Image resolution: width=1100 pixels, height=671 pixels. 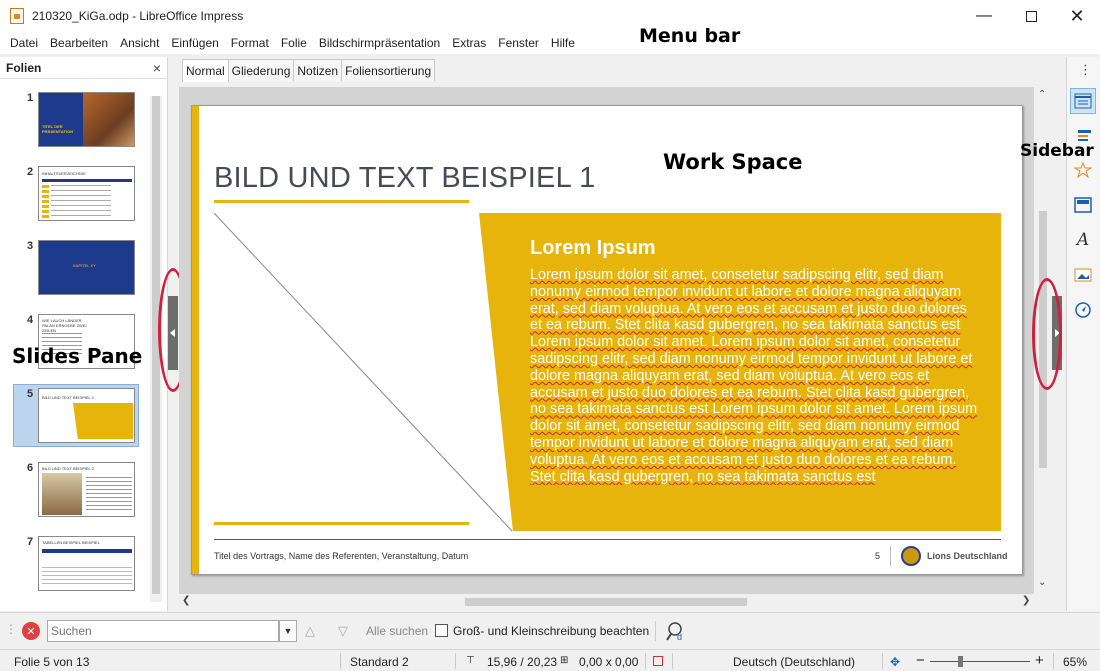 I want to click on slide-counter: Folie 5 von 13, so click(x=52, y=662).